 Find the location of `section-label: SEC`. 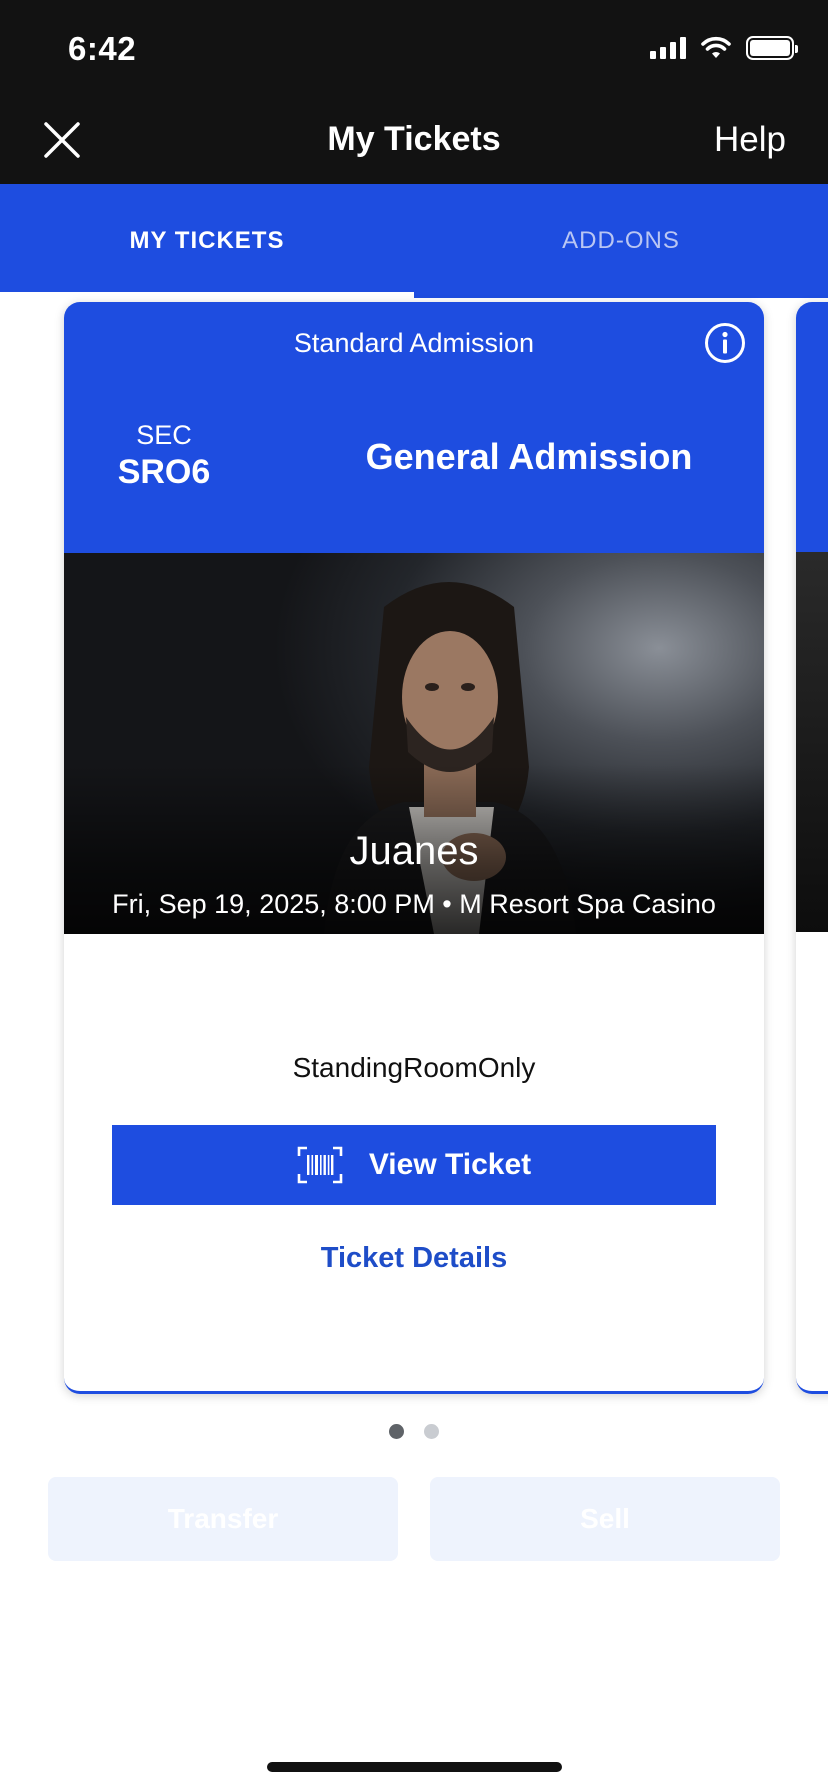

section-label: SEC is located at coordinates (164, 435).